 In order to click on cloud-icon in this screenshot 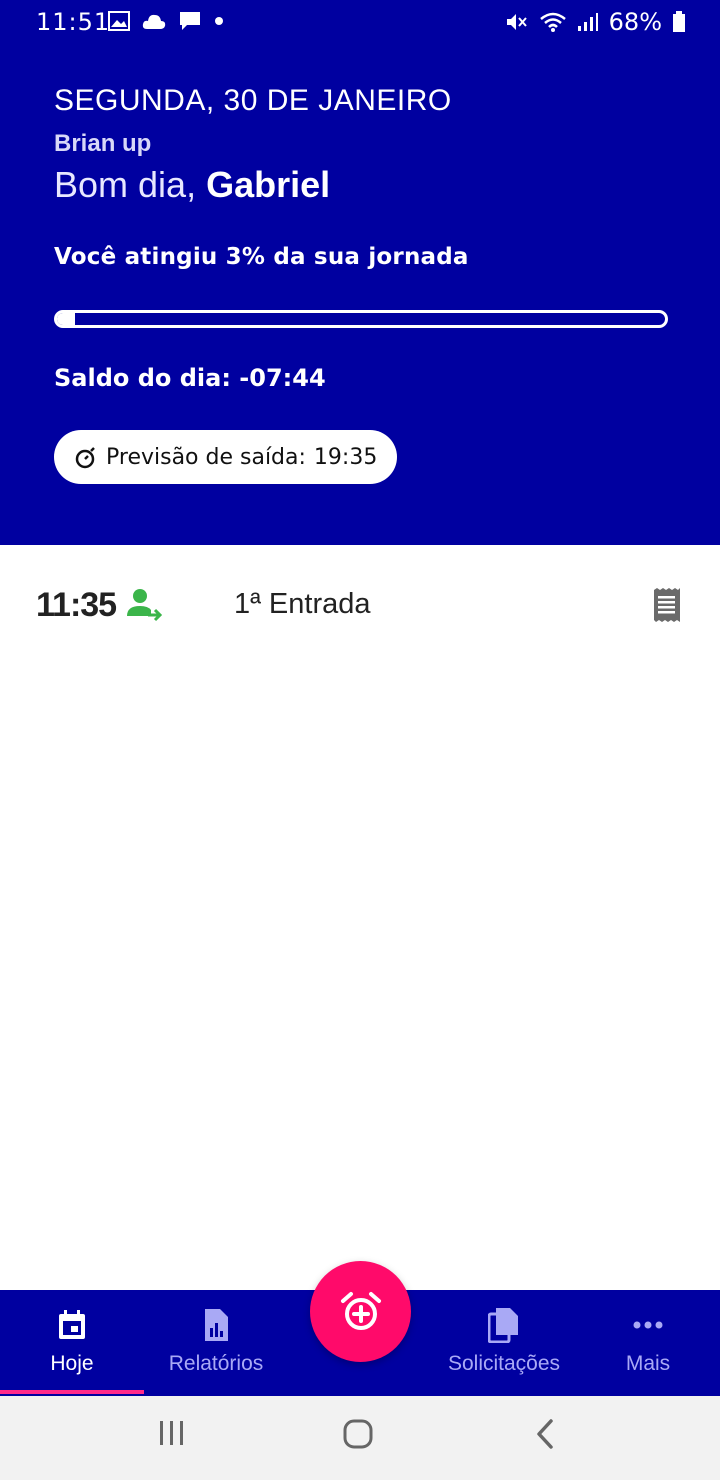, I will do `click(154, 21)`.